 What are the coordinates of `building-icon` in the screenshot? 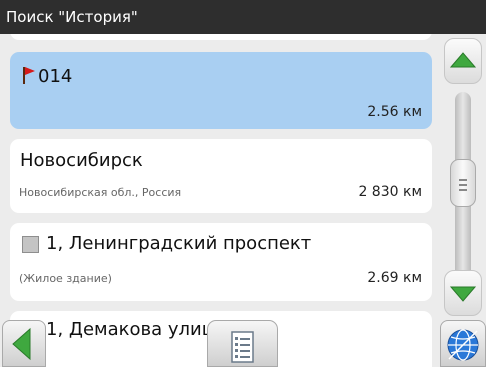 It's located at (30, 244).